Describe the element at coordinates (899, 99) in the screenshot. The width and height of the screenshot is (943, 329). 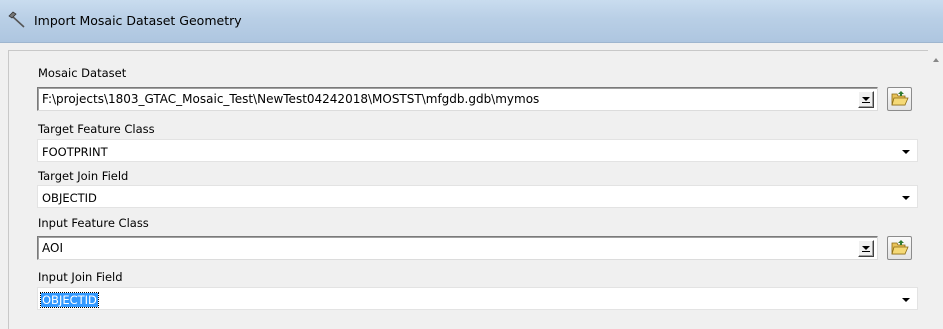
I see `mosaic-dataset-browse-button` at that location.